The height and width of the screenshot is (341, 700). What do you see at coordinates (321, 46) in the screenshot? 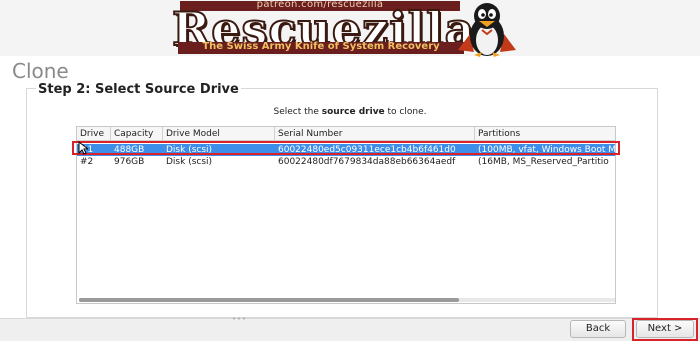
I see `banner-tagline: The Swiss Army Knife of System Recovery` at bounding box center [321, 46].